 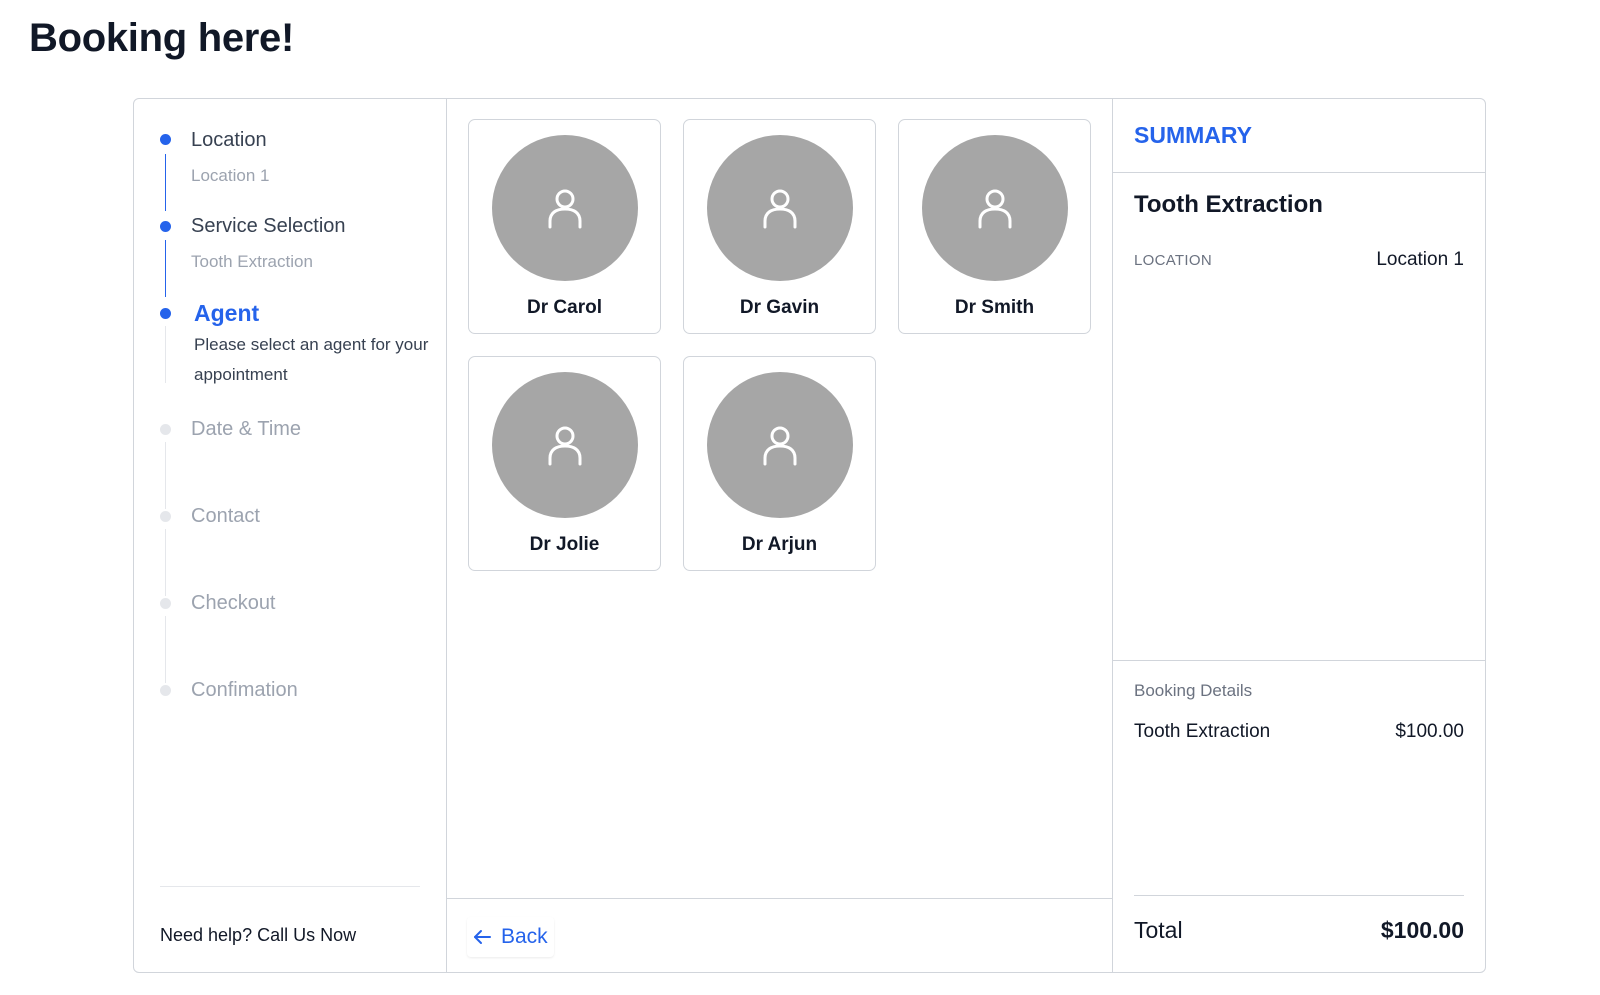 What do you see at coordinates (1193, 690) in the screenshot?
I see `booking-details-heading: Booking Details` at bounding box center [1193, 690].